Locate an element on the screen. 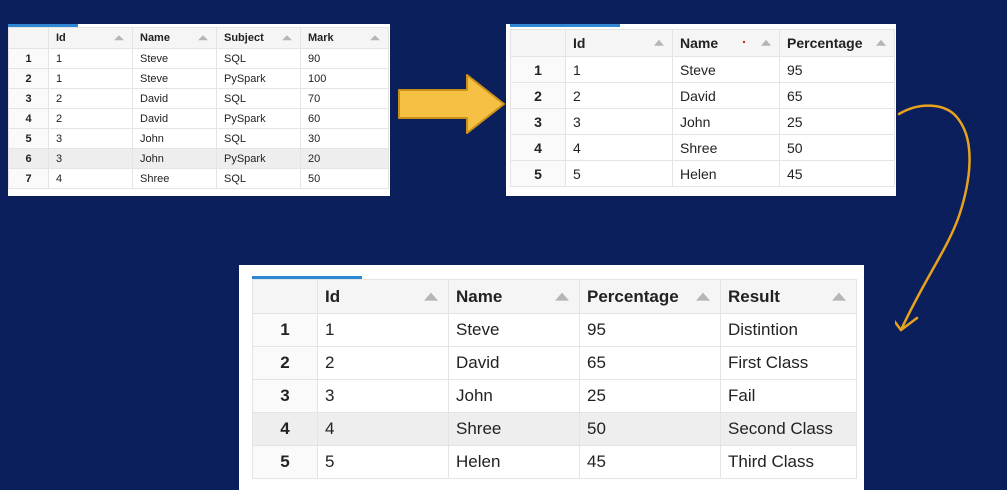  table-row: 1 1 Steve SQL 90 is located at coordinates (198, 58).